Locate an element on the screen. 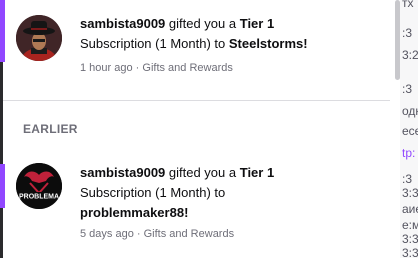  notification-meta: 1 hour ago · Gifts and Rewards is located at coordinates (156, 68).